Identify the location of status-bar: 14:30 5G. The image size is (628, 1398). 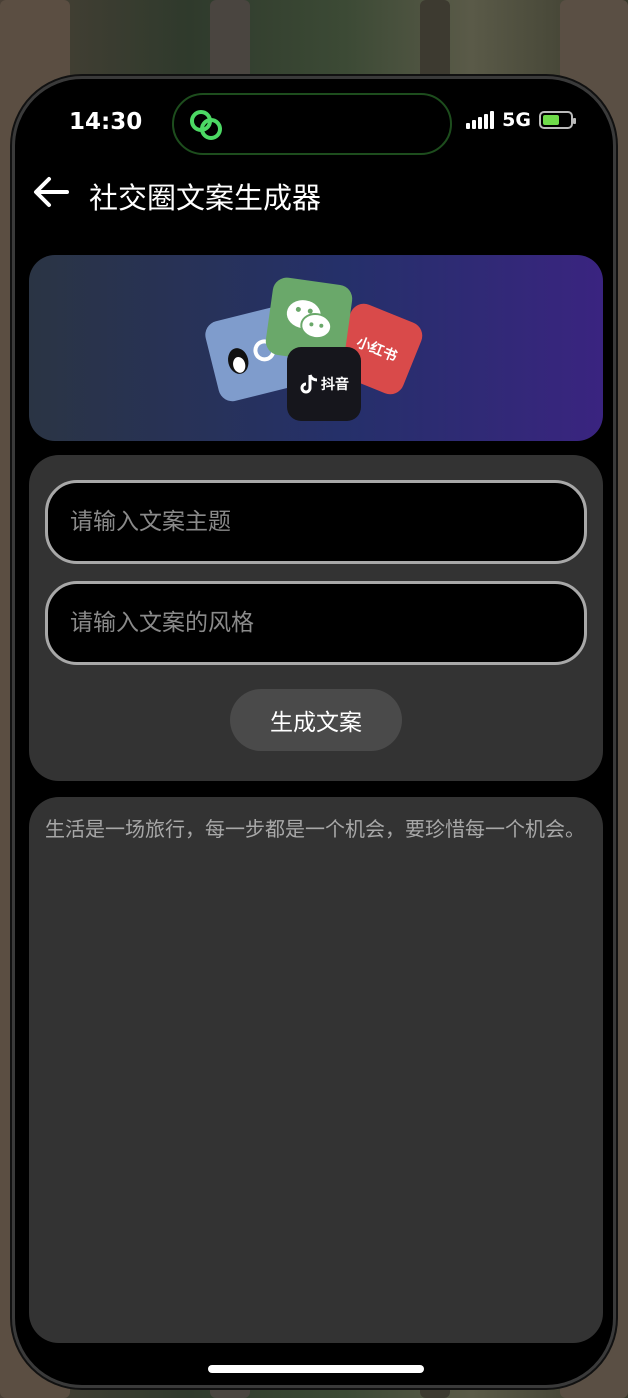
(314, 119).